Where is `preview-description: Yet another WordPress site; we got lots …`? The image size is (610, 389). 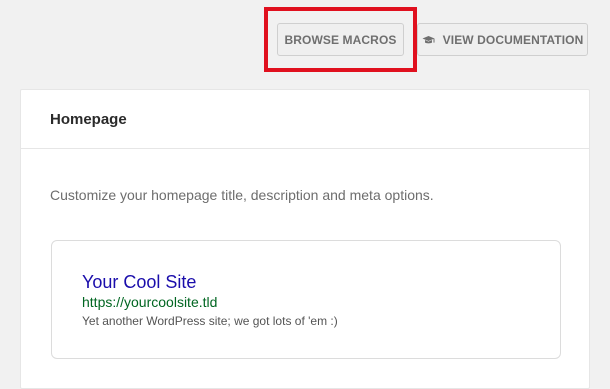
preview-description: Yet another WordPress site; we got lots … is located at coordinates (210, 321).